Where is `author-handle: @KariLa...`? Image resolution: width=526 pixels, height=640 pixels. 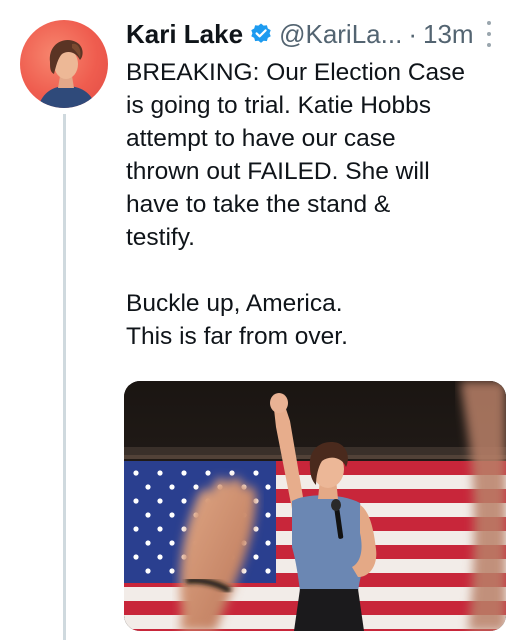 author-handle: @KariLa... is located at coordinates (340, 34).